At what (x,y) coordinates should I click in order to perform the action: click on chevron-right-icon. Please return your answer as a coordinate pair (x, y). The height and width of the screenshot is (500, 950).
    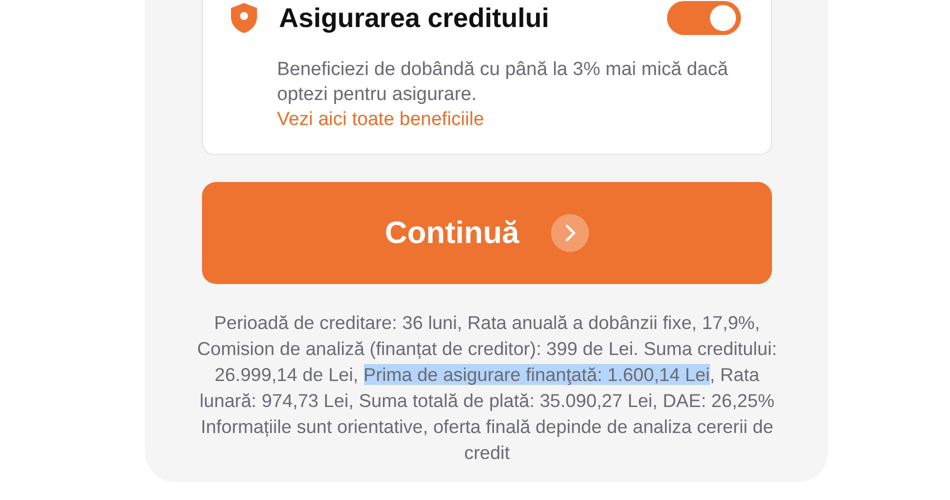
    Looking at the image, I should click on (570, 233).